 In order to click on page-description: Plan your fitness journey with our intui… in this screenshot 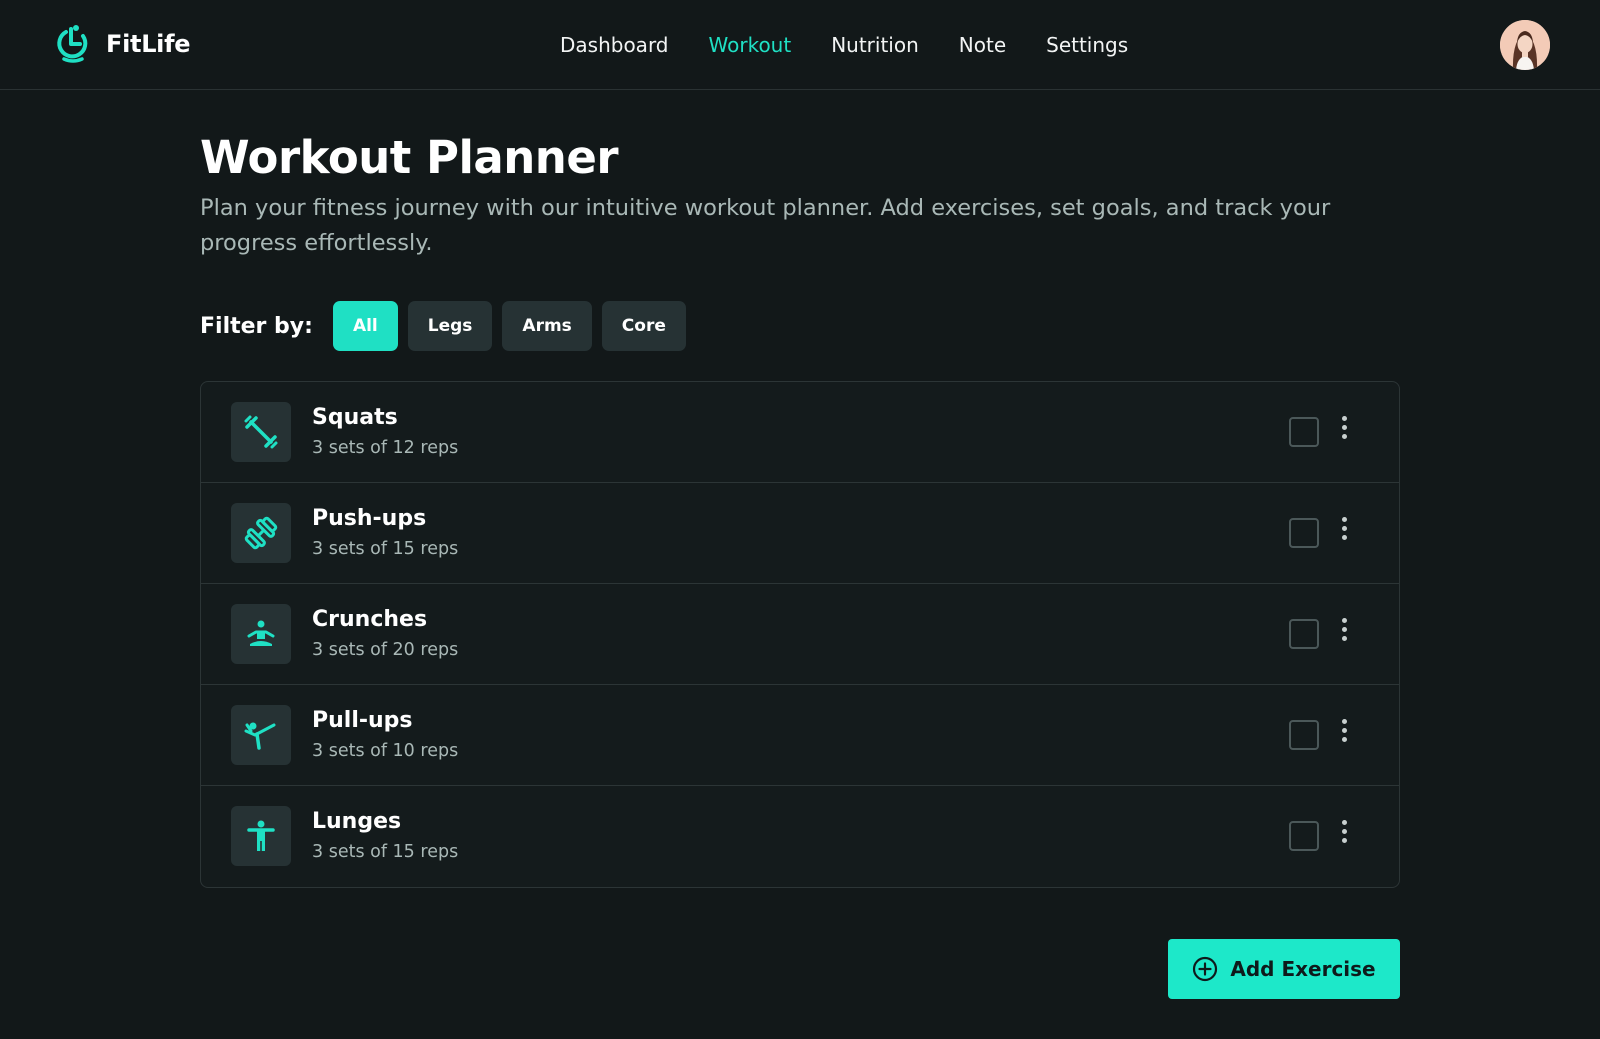, I will do `click(765, 225)`.